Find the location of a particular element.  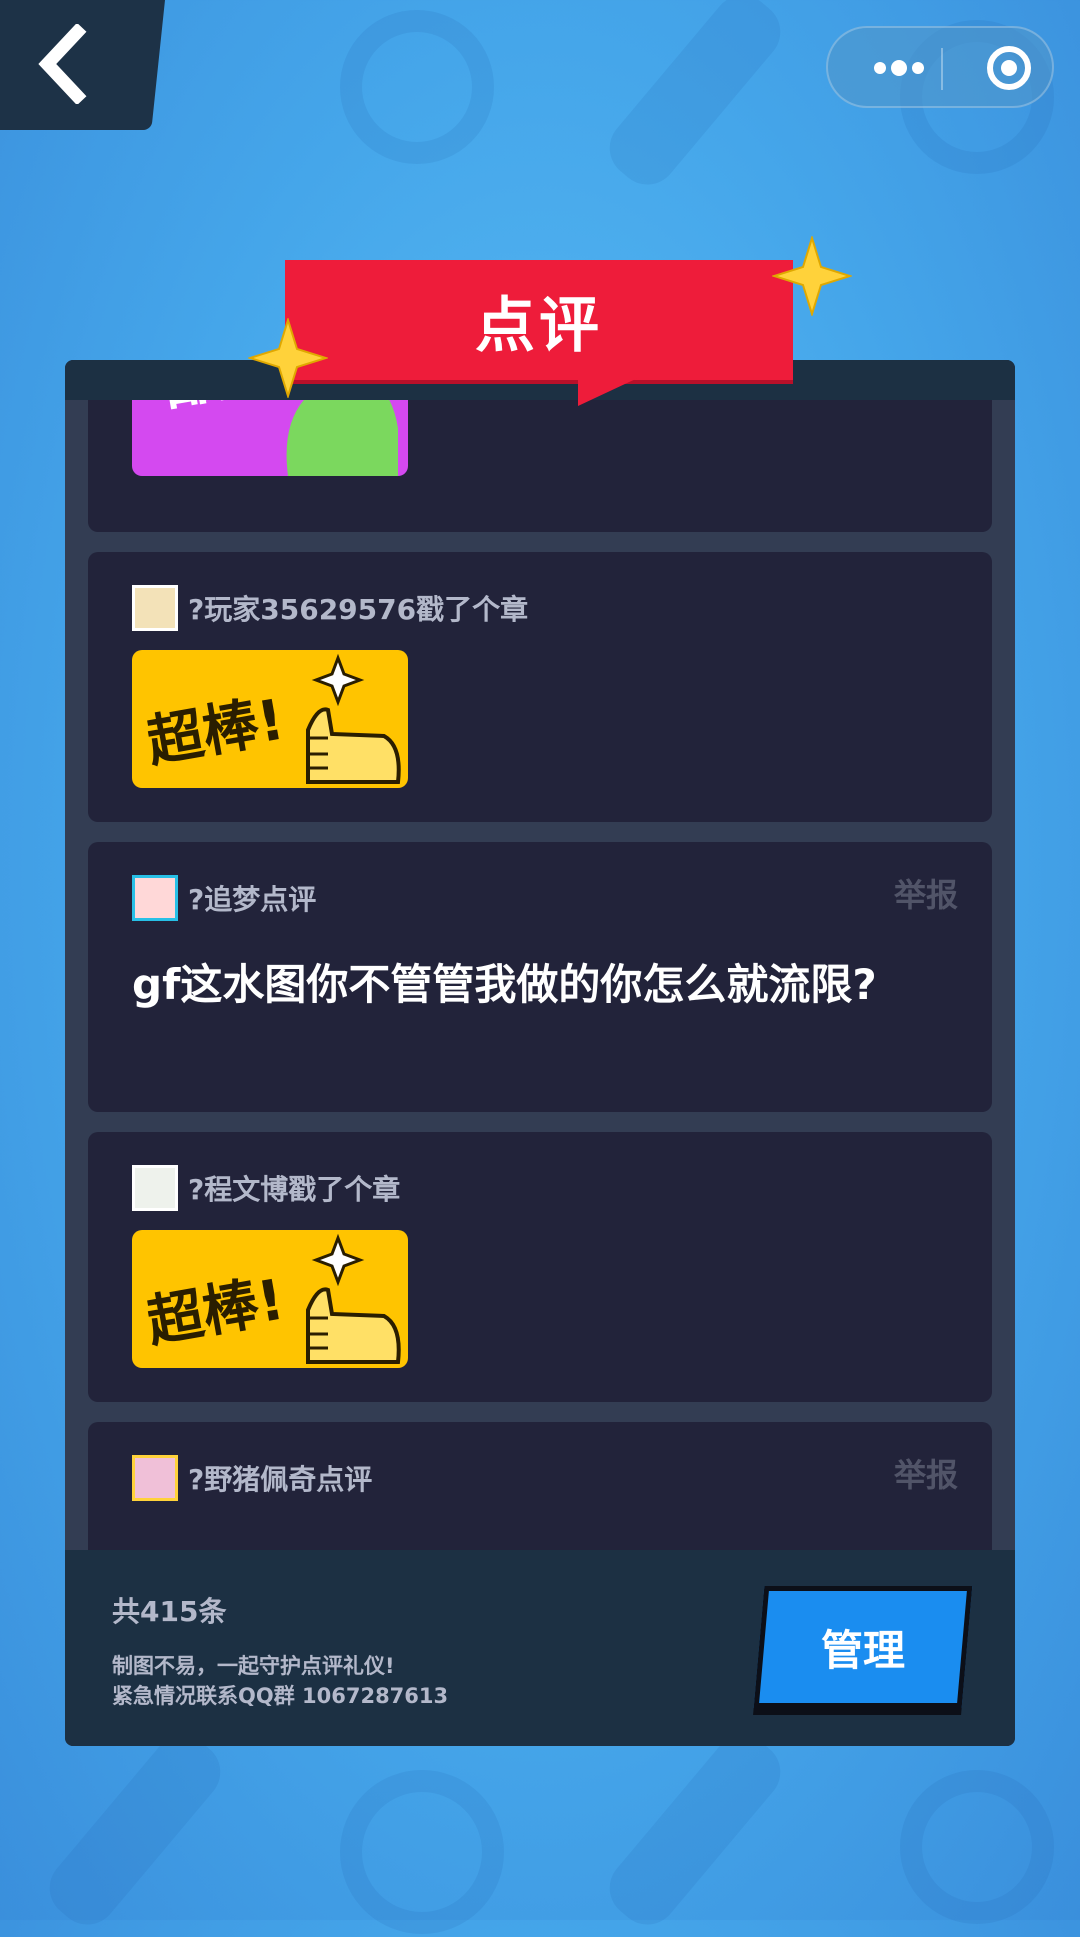

miniprogram-capsule is located at coordinates (940, 67).